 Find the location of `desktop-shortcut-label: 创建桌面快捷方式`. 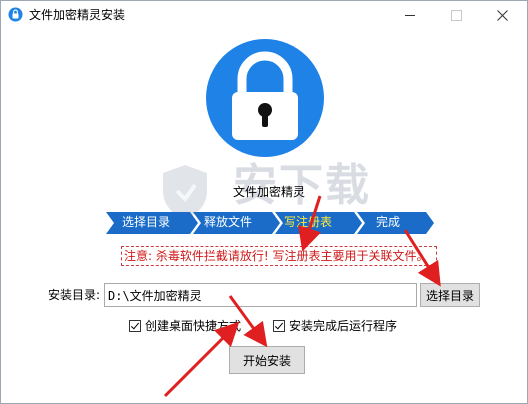

desktop-shortcut-label: 创建桌面快捷方式 is located at coordinates (193, 326).